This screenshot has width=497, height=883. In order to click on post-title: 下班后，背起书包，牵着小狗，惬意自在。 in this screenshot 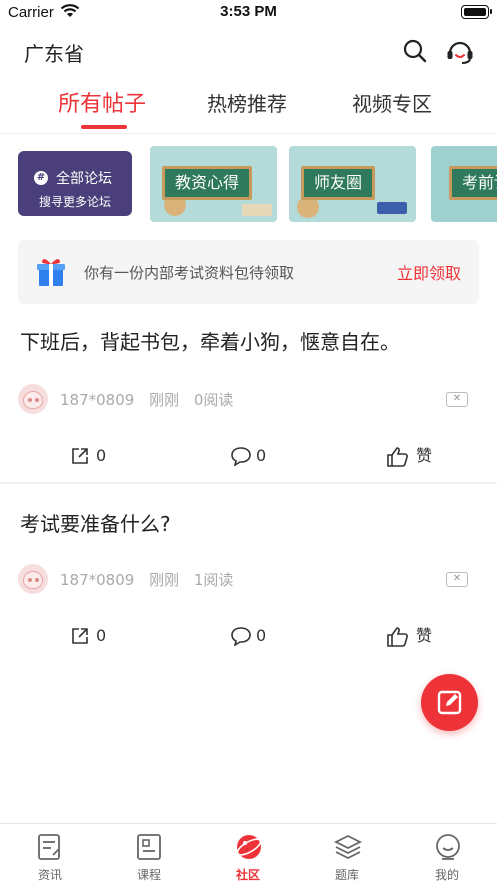, I will do `click(210, 340)`.